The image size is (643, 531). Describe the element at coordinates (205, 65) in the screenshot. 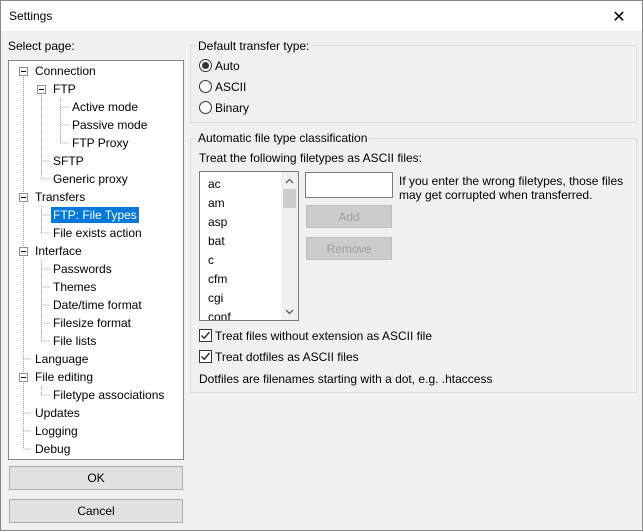

I see `radio-auto` at that location.